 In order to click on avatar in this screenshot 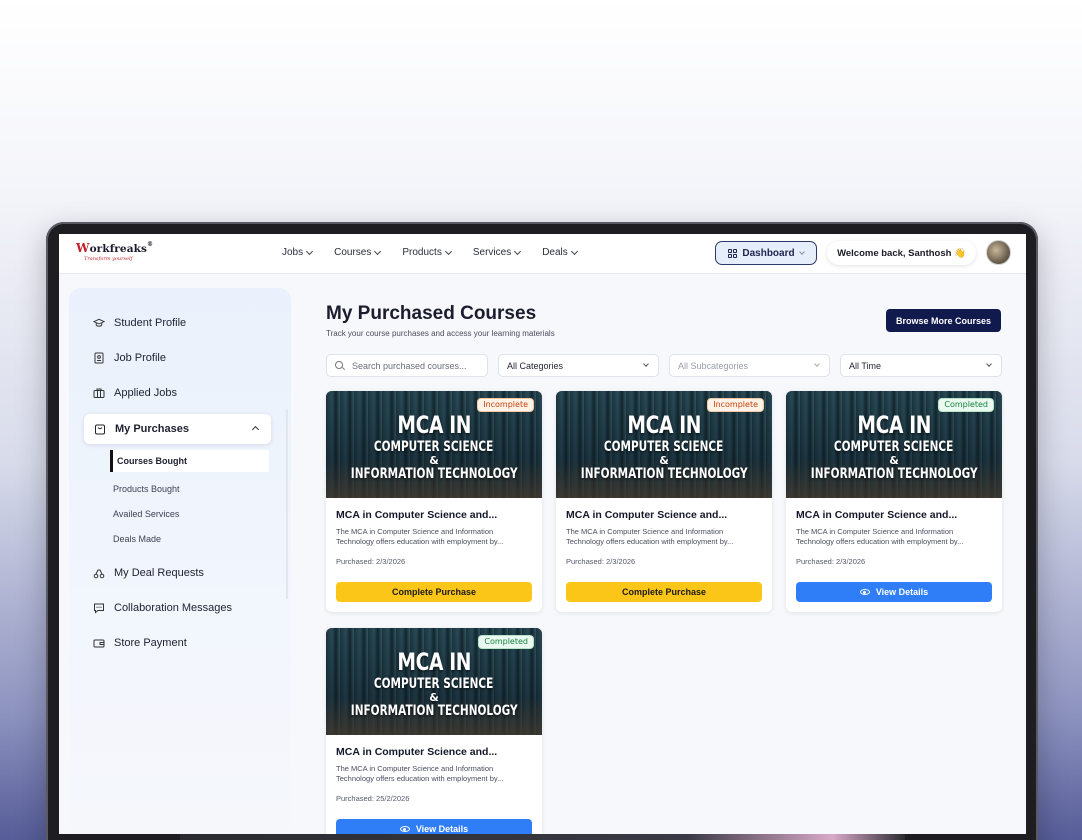, I will do `click(998, 252)`.